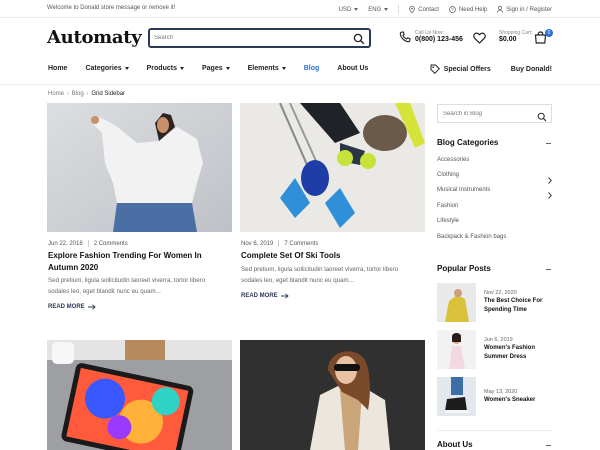 This screenshot has width=600, height=450. I want to click on cart-count-badge: 0, so click(549, 33).